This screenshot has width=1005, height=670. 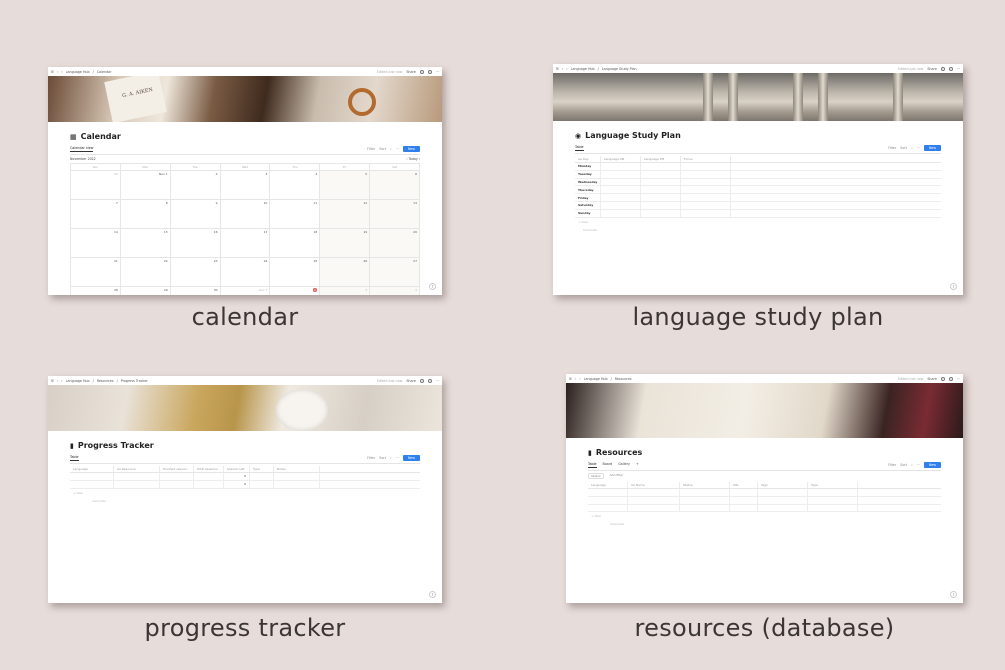 What do you see at coordinates (295, 214) in the screenshot?
I see `calendar-day: 11` at bounding box center [295, 214].